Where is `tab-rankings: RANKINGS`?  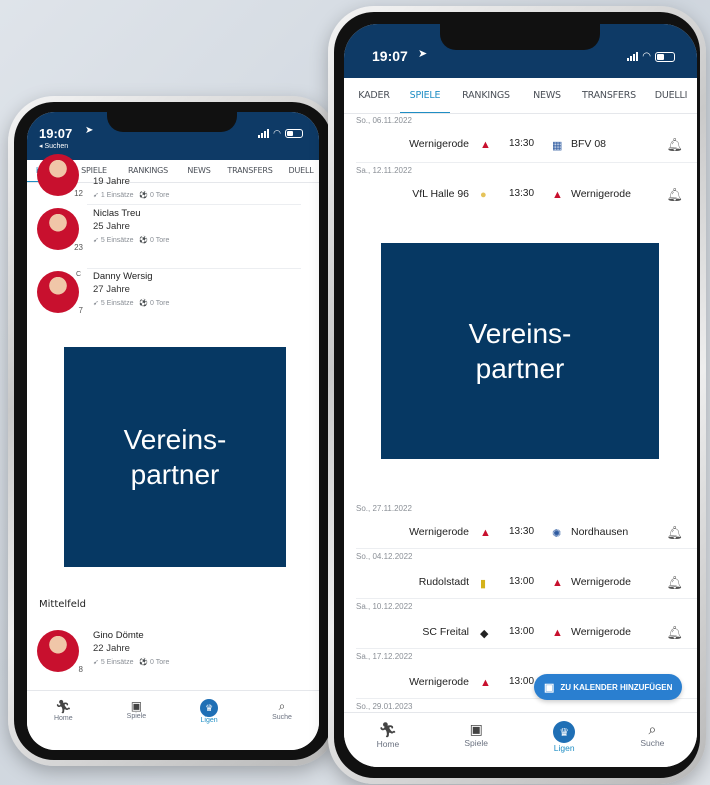
tab-rankings: RANKINGS is located at coordinates (486, 101).